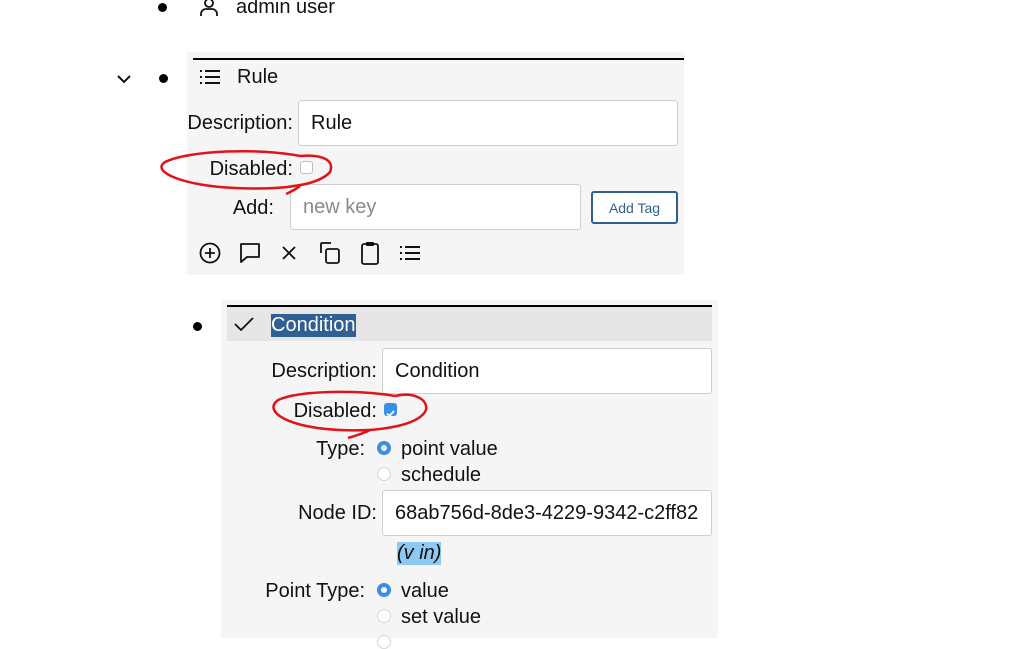 This screenshot has height=649, width=1012. Describe the element at coordinates (435, 207) in the screenshot. I see `new-tag-key-input` at that location.